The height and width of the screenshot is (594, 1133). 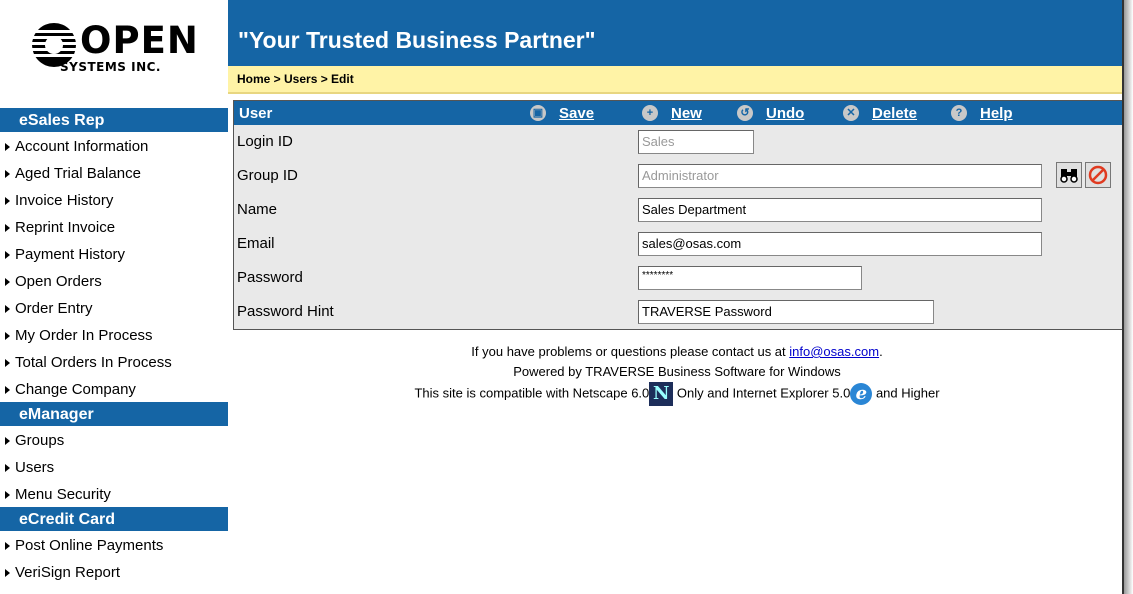 What do you see at coordinates (696, 142) in the screenshot?
I see `login-id-field: Sales` at bounding box center [696, 142].